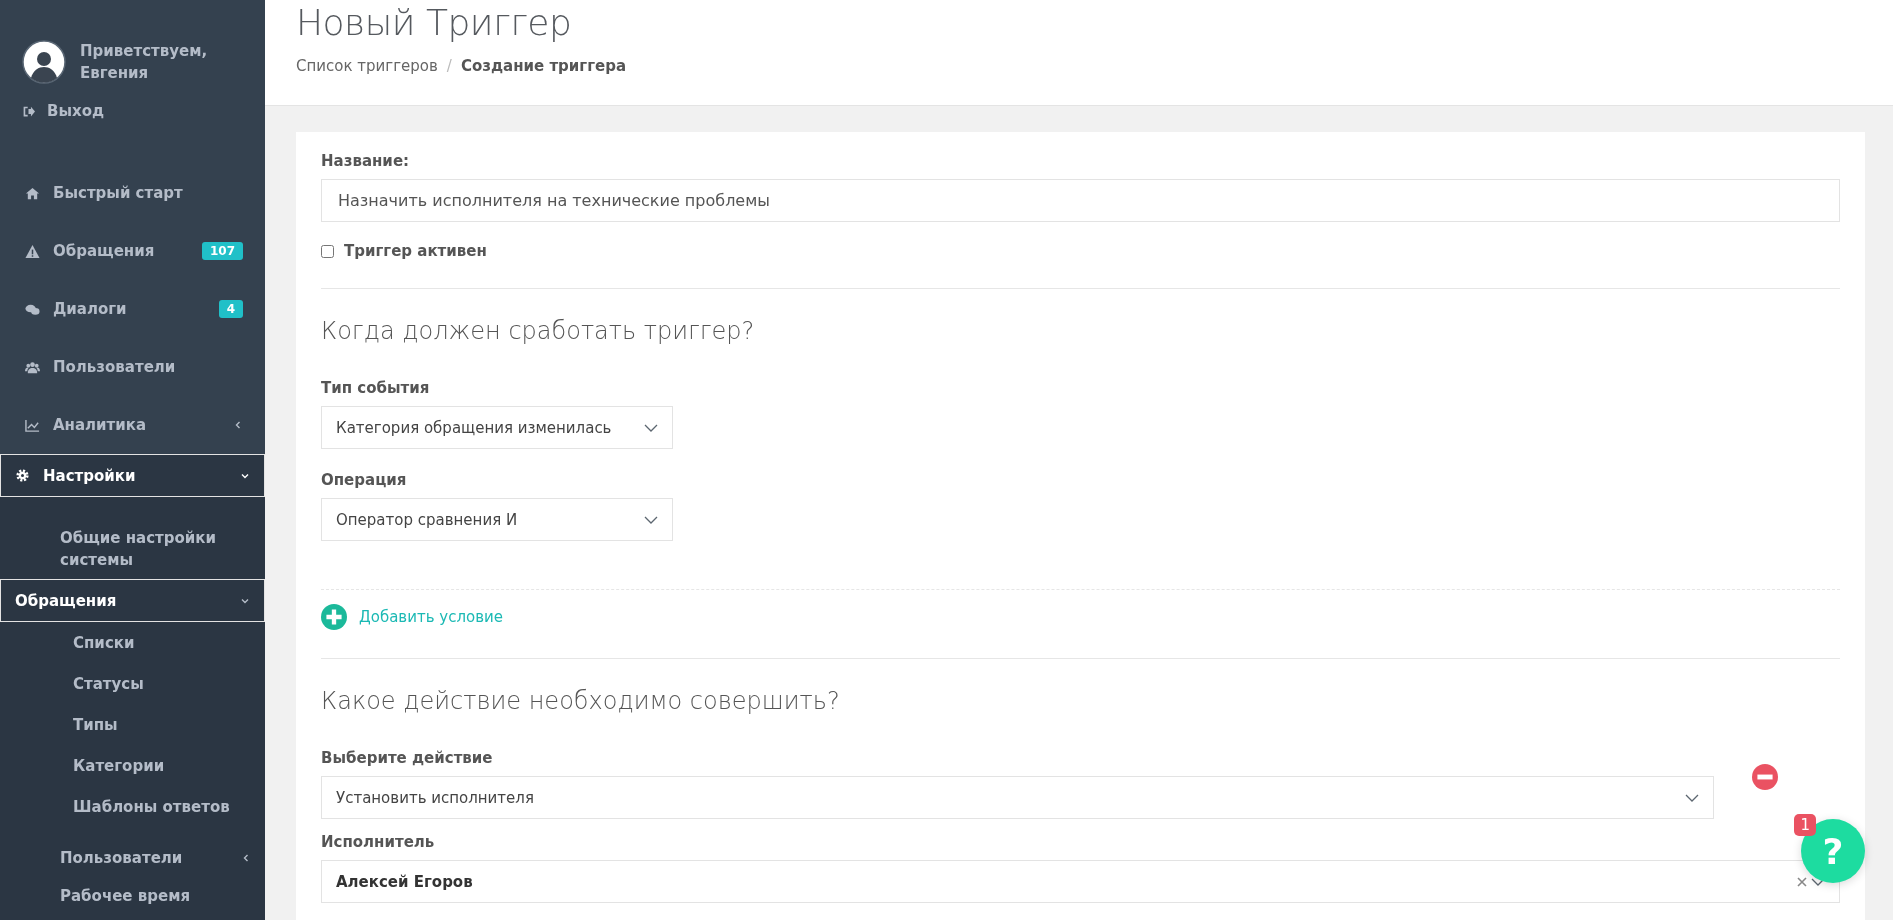  I want to click on operation-select: Оператор сравнения И, so click(497, 519).